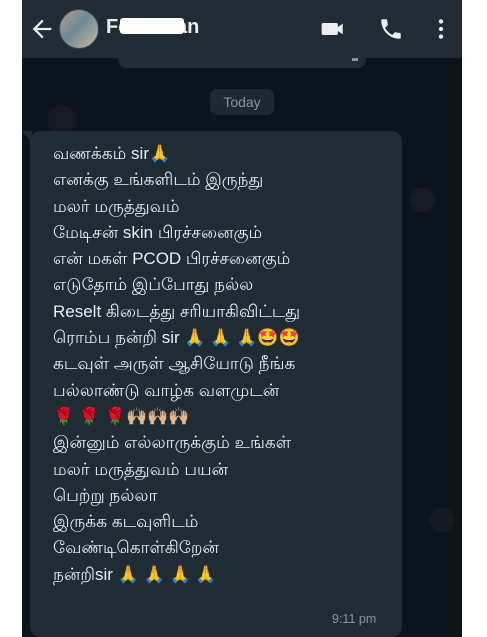 This screenshot has height=637, width=487. What do you see at coordinates (42, 29) in the screenshot?
I see `arrow-left-icon` at bounding box center [42, 29].